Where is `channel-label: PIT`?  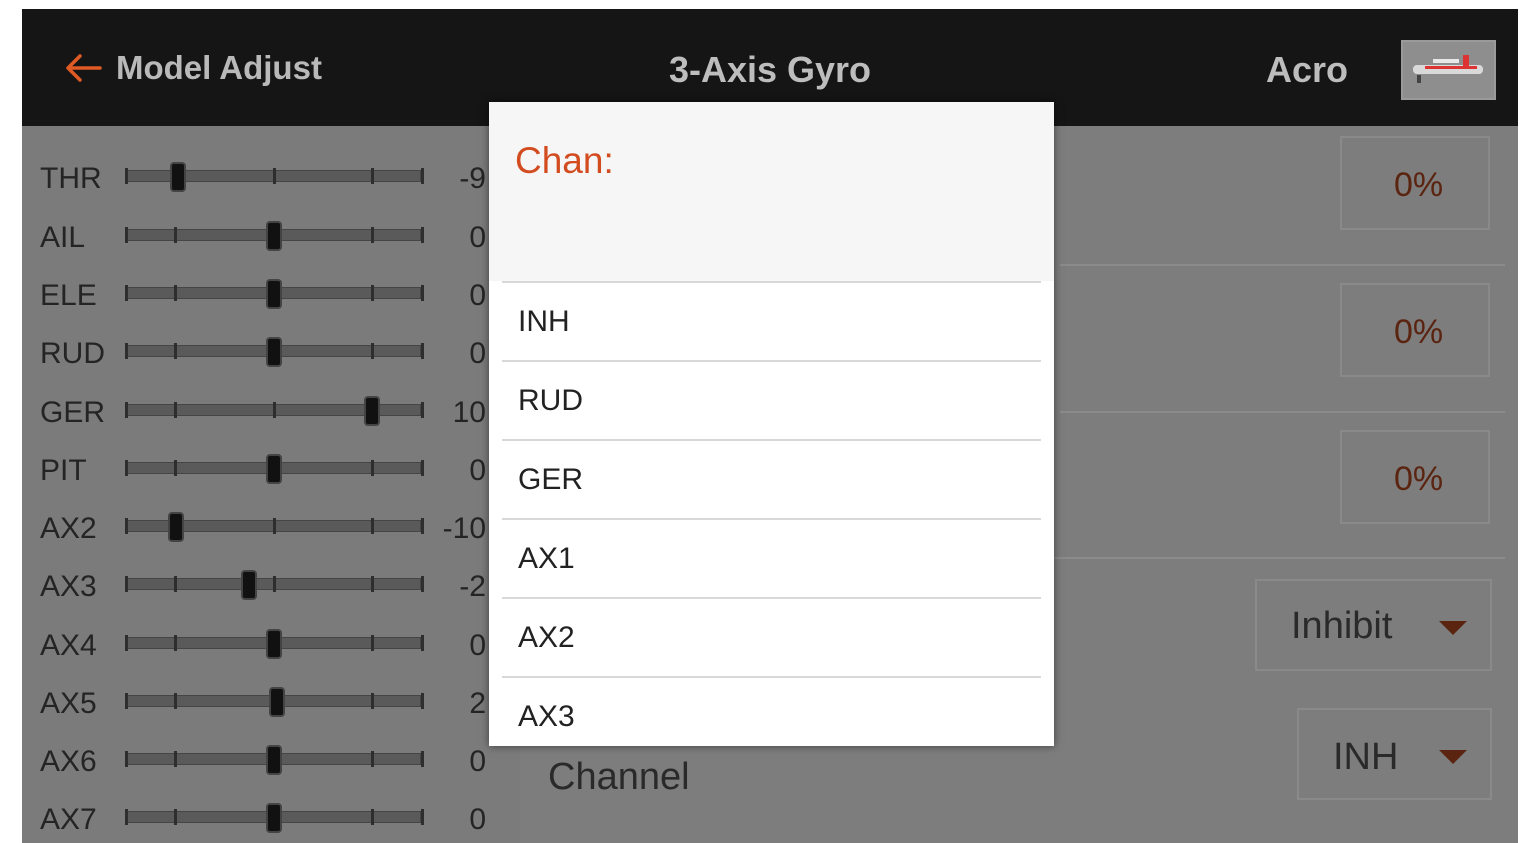
channel-label: PIT is located at coordinates (63, 470).